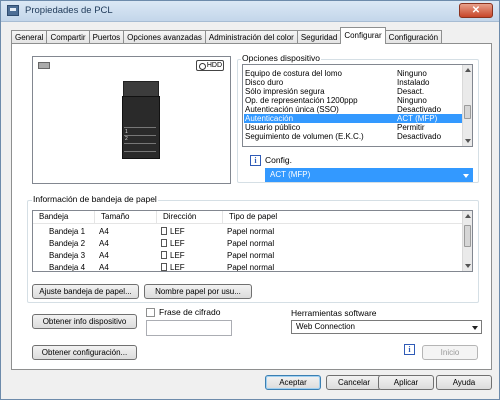 The image size is (500, 400). I want to click on tray-table-scrollbar, so click(467, 241).